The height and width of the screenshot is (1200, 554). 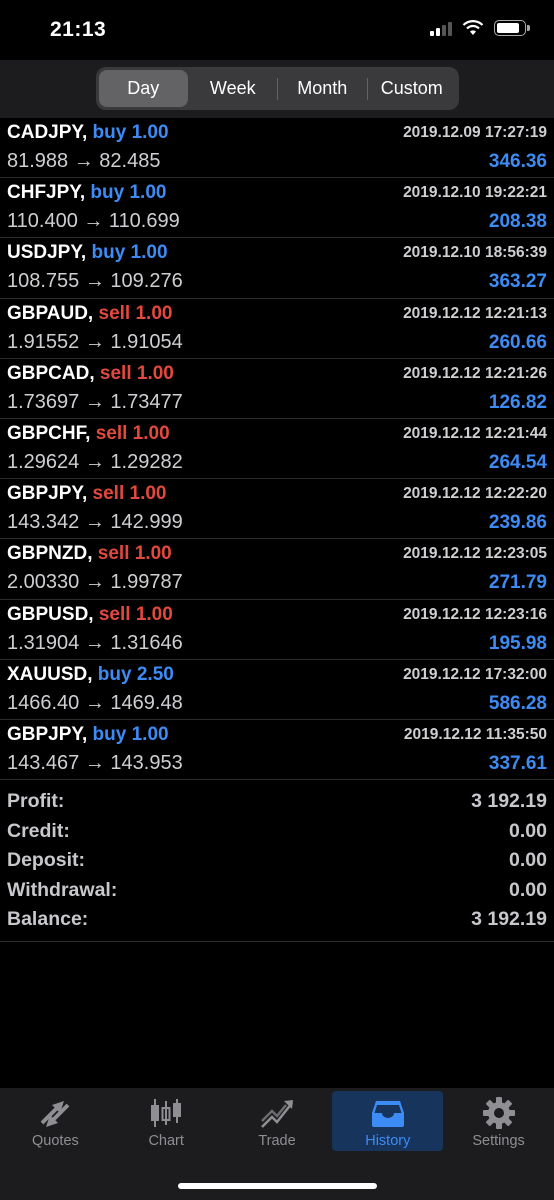 What do you see at coordinates (498, 1121) in the screenshot?
I see `tab-settings: Settings` at bounding box center [498, 1121].